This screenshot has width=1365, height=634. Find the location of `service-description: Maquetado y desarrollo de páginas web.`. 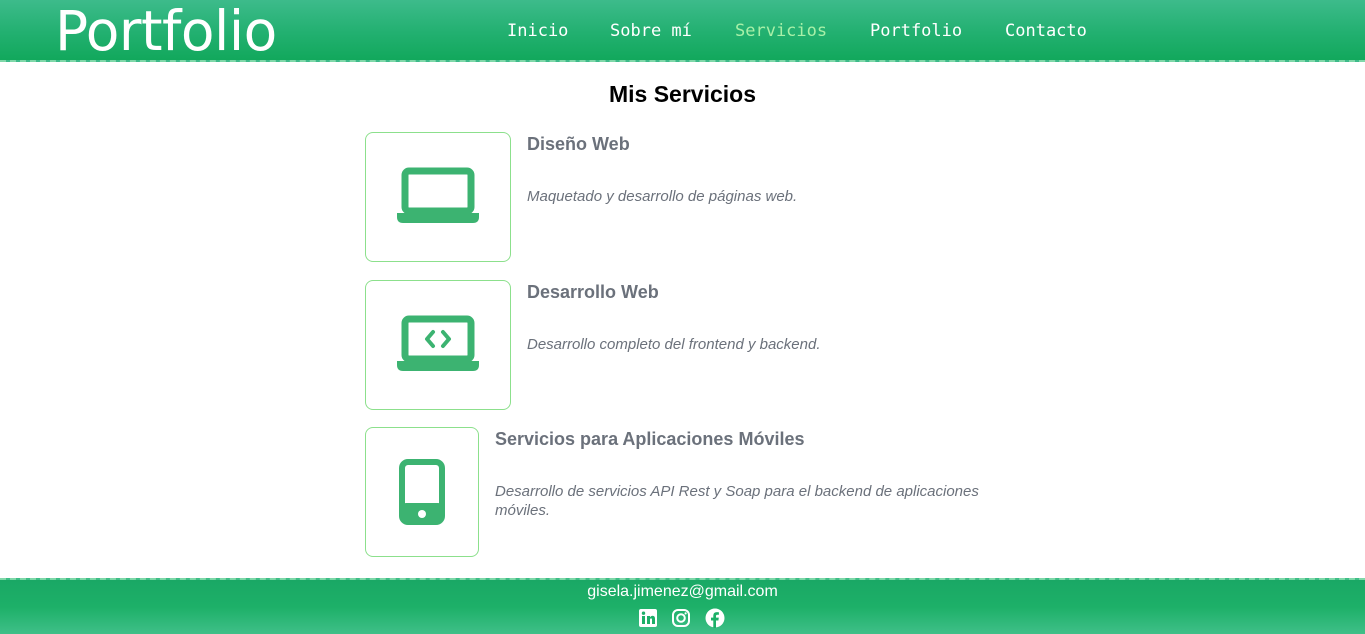

service-description: Maquetado y desarrollo de páginas web. is located at coordinates (662, 196).